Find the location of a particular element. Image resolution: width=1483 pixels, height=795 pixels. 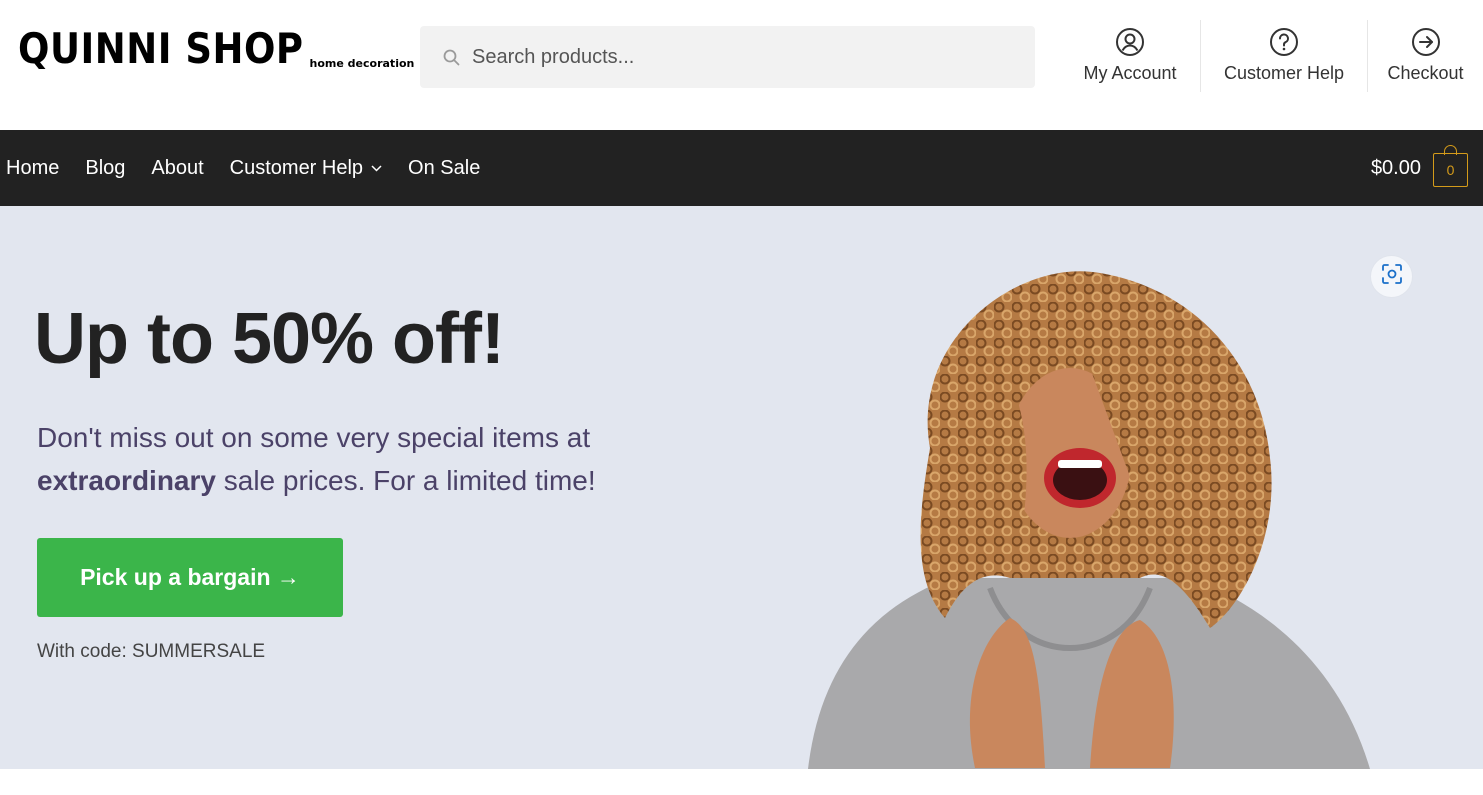

shopping-bag-icon: 0 is located at coordinates (1450, 165).